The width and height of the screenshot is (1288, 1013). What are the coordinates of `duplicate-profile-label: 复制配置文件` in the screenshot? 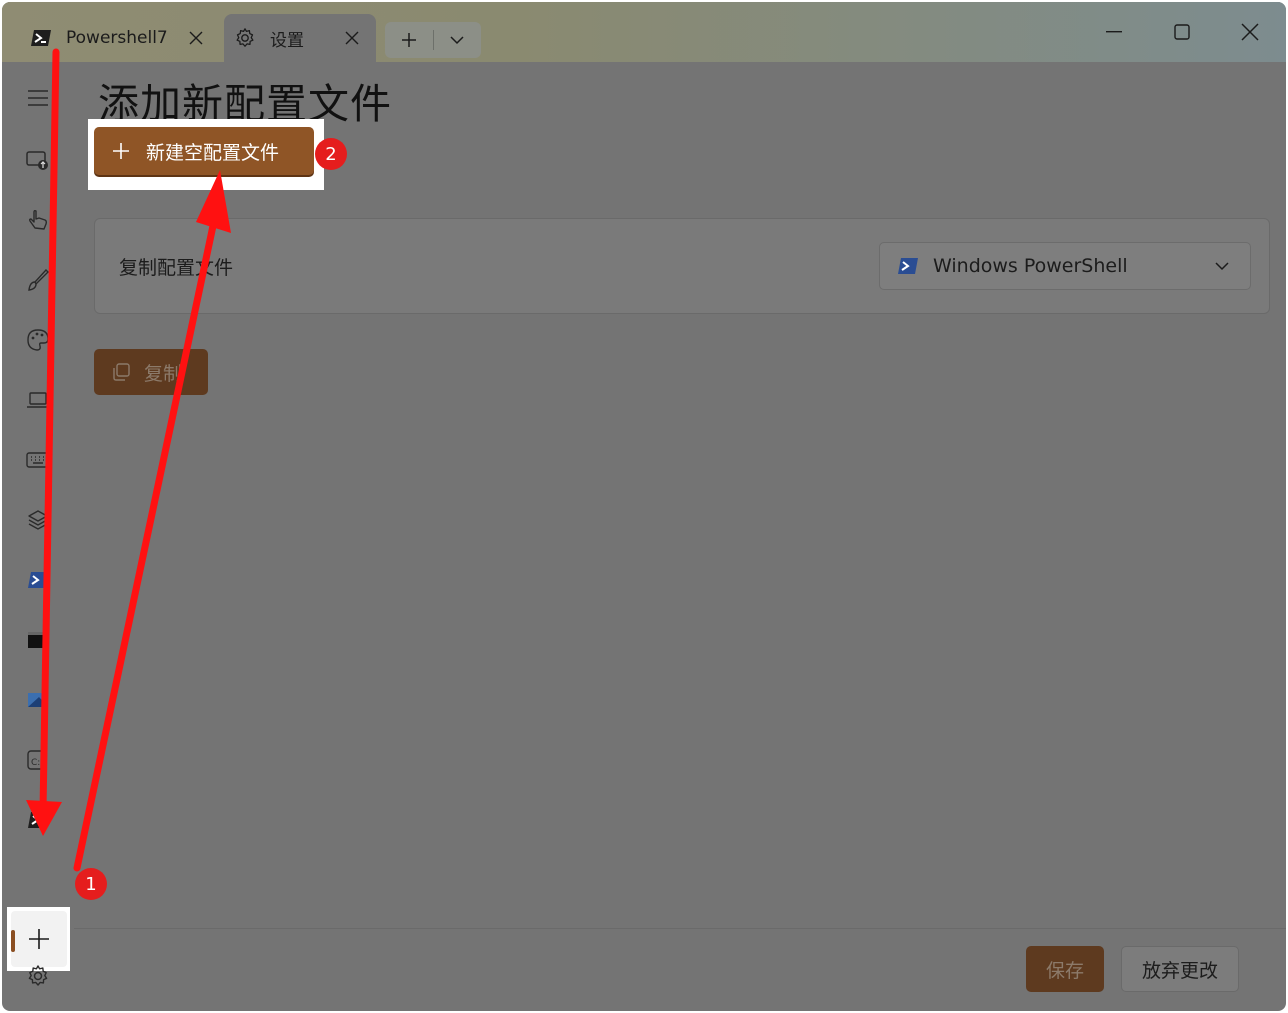 It's located at (176, 268).